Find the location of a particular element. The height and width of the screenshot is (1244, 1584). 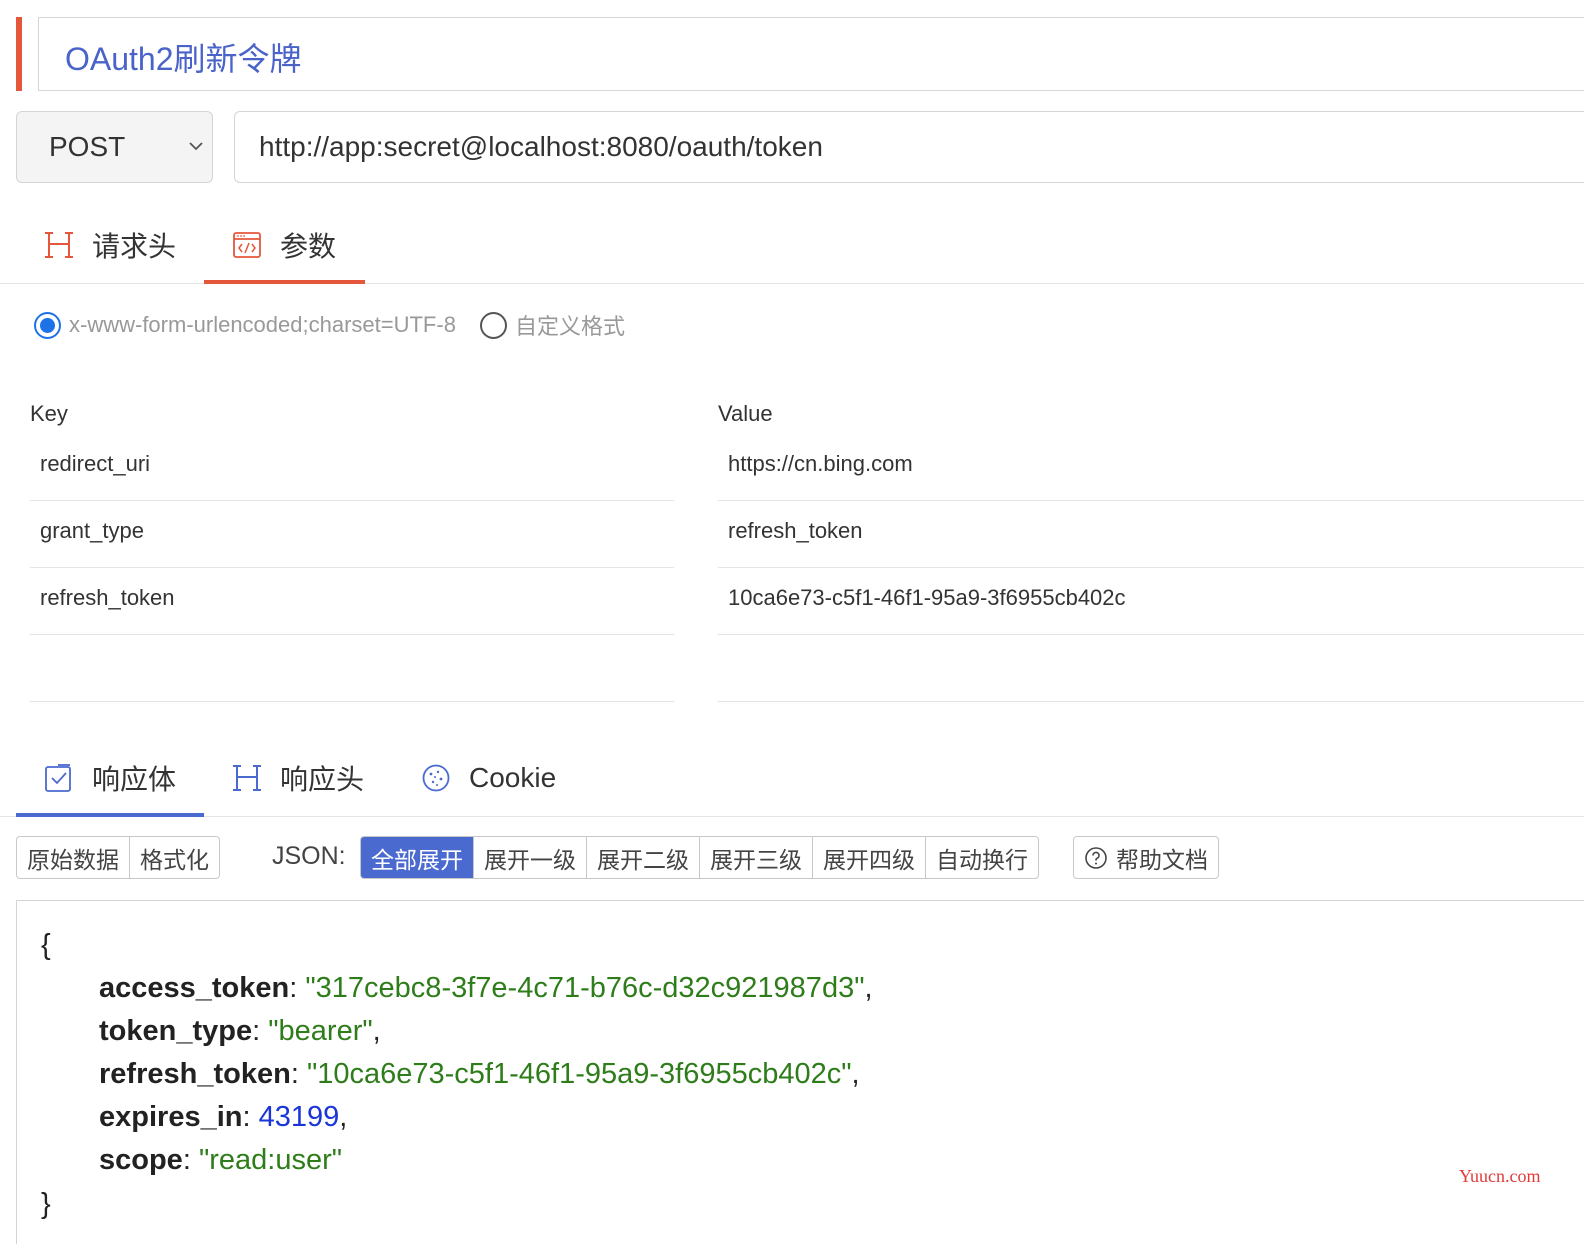

response-tabs: 响应体 响应头 Cookie is located at coordinates (792, 778).